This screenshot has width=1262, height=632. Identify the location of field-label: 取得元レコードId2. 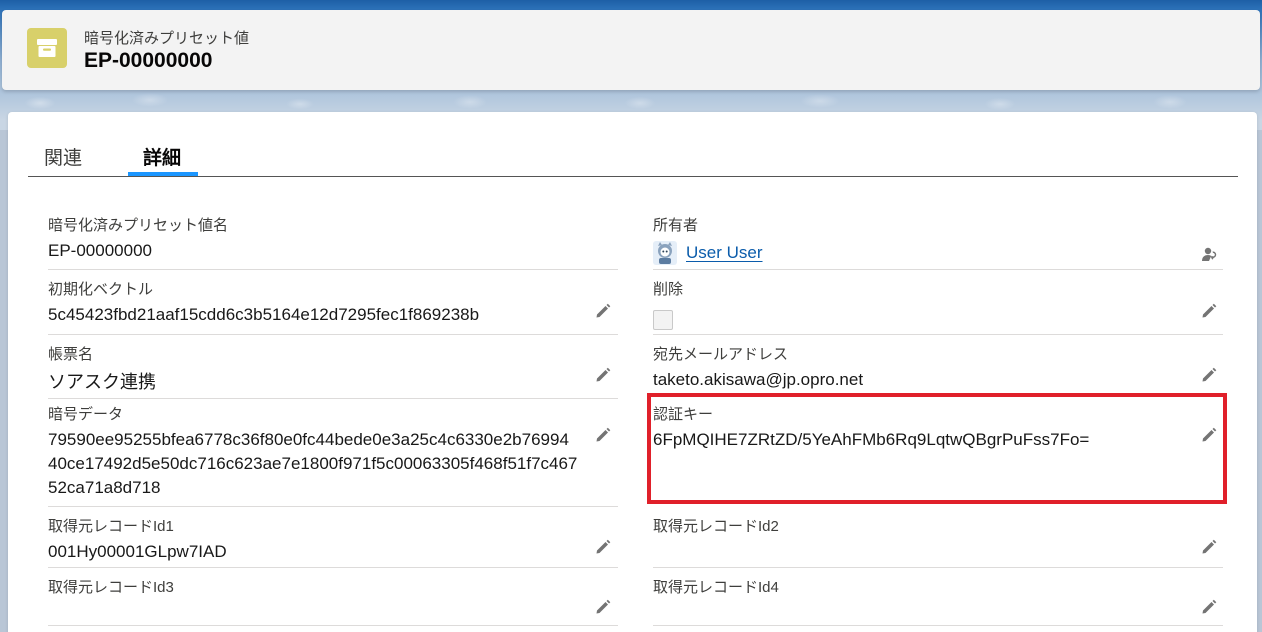
(716, 526).